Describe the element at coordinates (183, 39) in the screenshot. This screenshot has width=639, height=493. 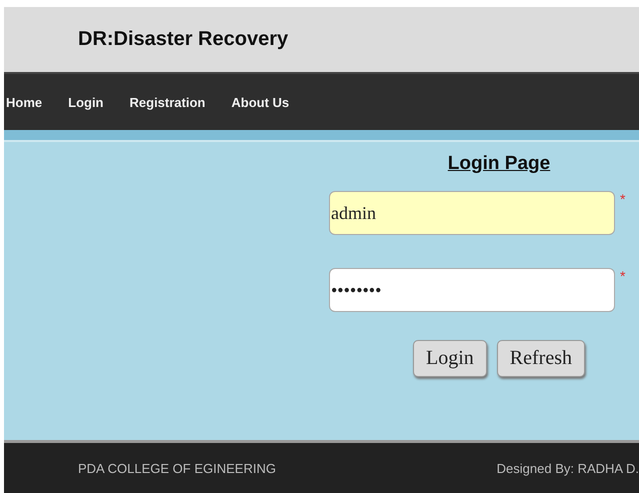
I see `site-title: DR:Disaster Recovery` at that location.